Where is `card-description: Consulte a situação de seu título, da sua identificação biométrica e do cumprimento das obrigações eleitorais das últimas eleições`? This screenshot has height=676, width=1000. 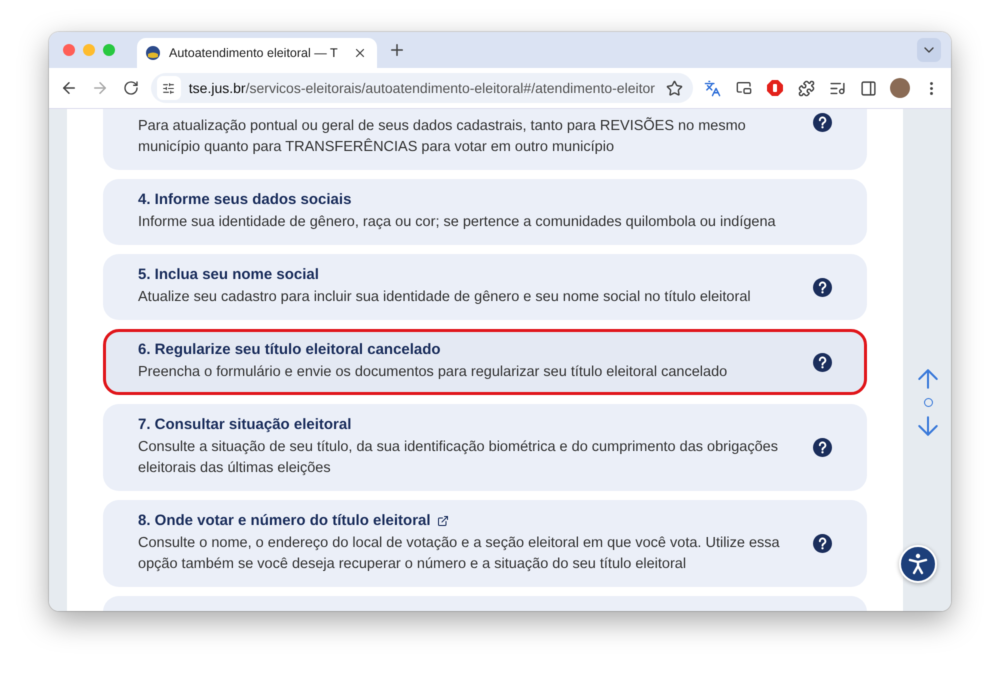 card-description: Consulte a situação de seu título, da sua identificação biométrica e do cumprimento das obrigações eleitorais das últimas eleições is located at coordinates (458, 458).